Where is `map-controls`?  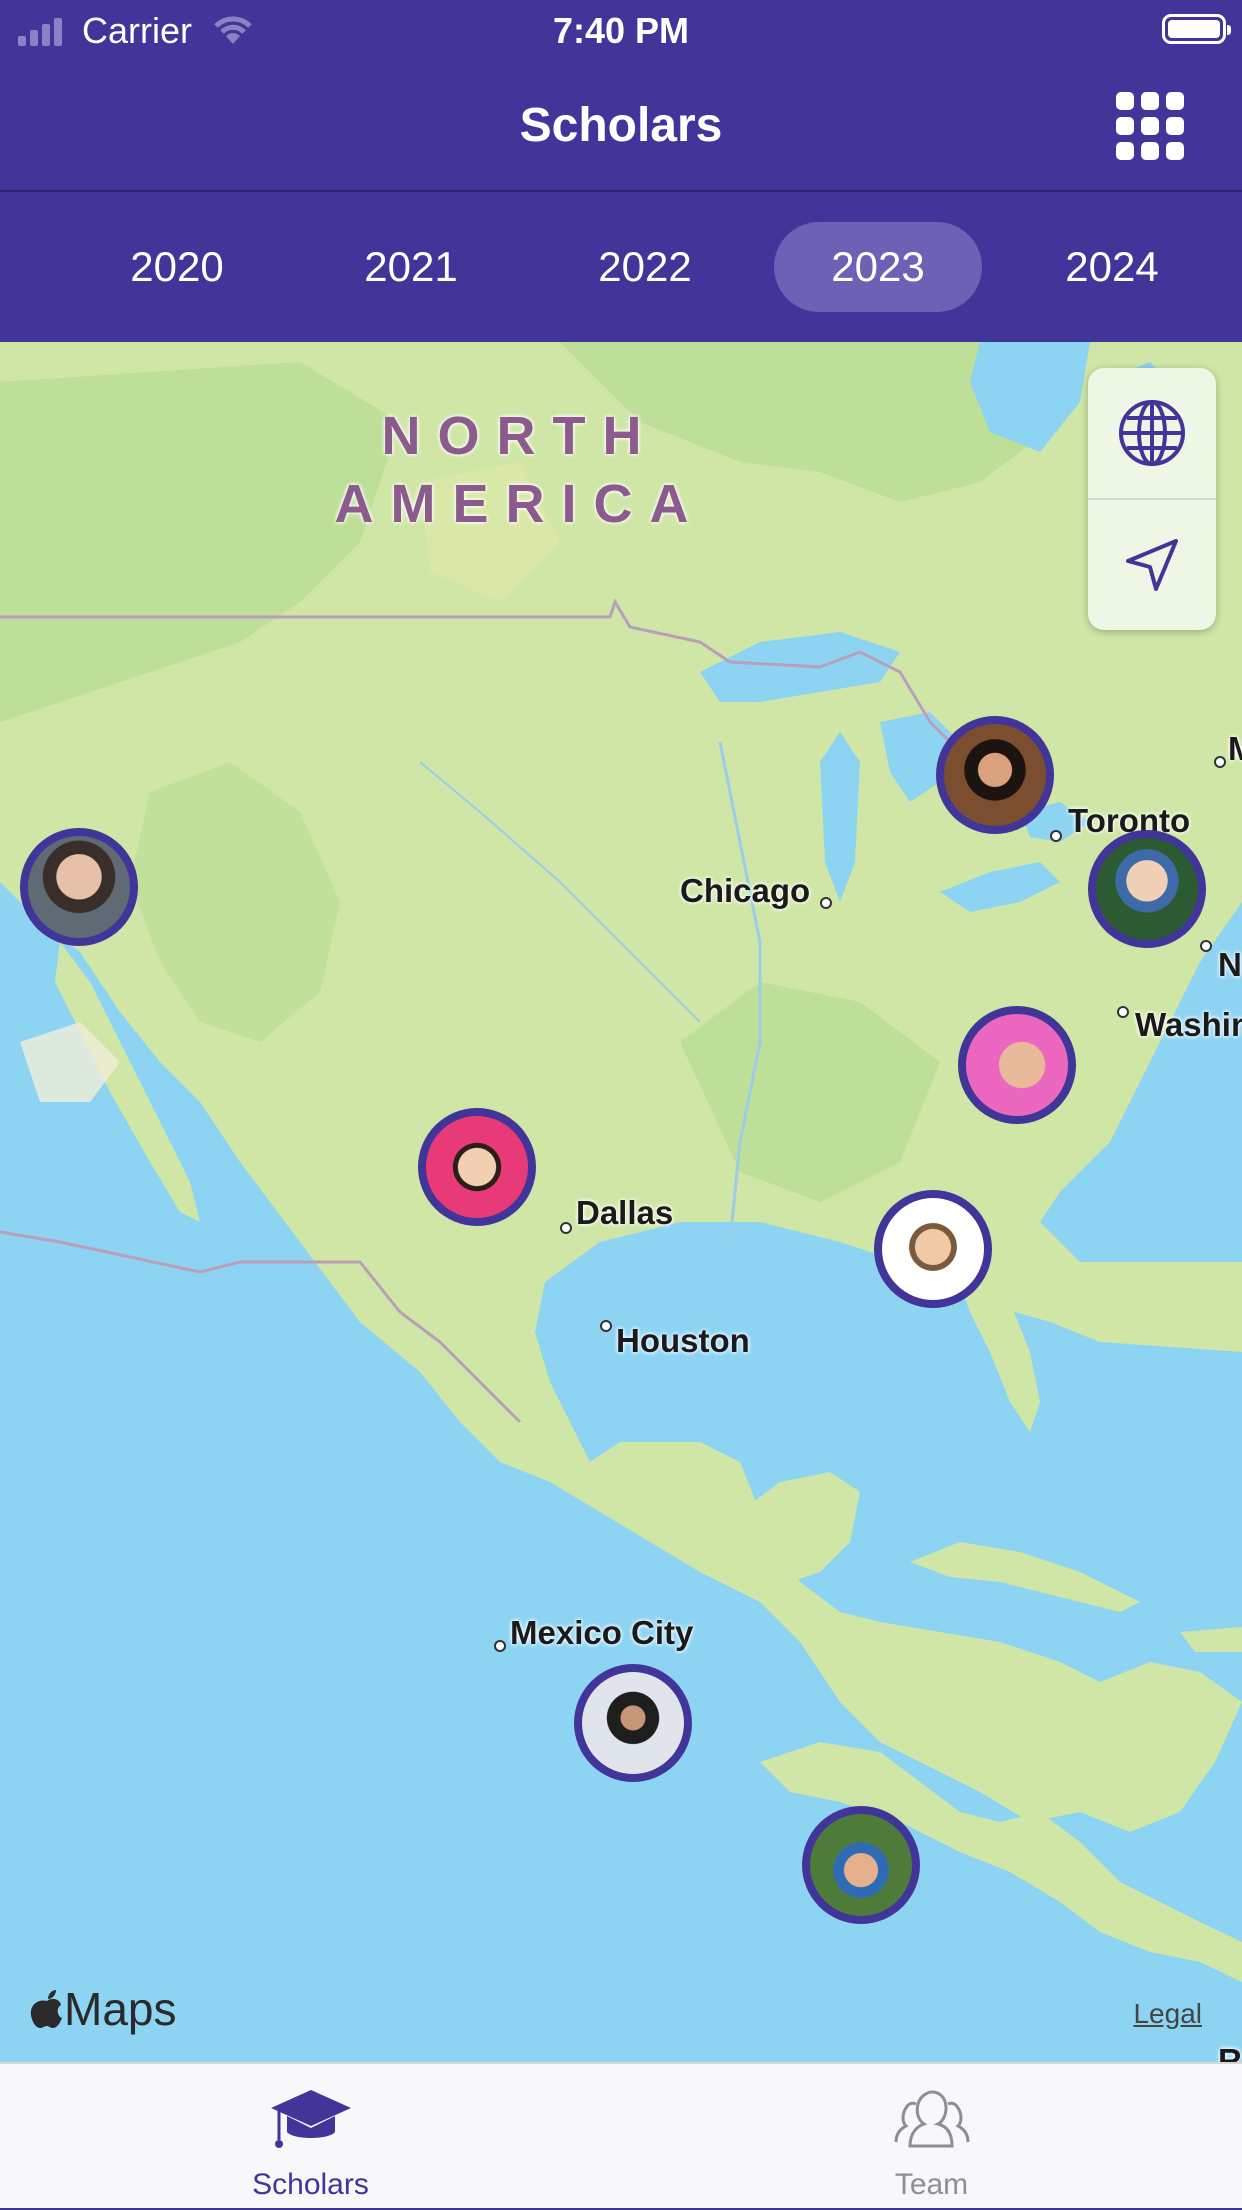 map-controls is located at coordinates (1152, 499).